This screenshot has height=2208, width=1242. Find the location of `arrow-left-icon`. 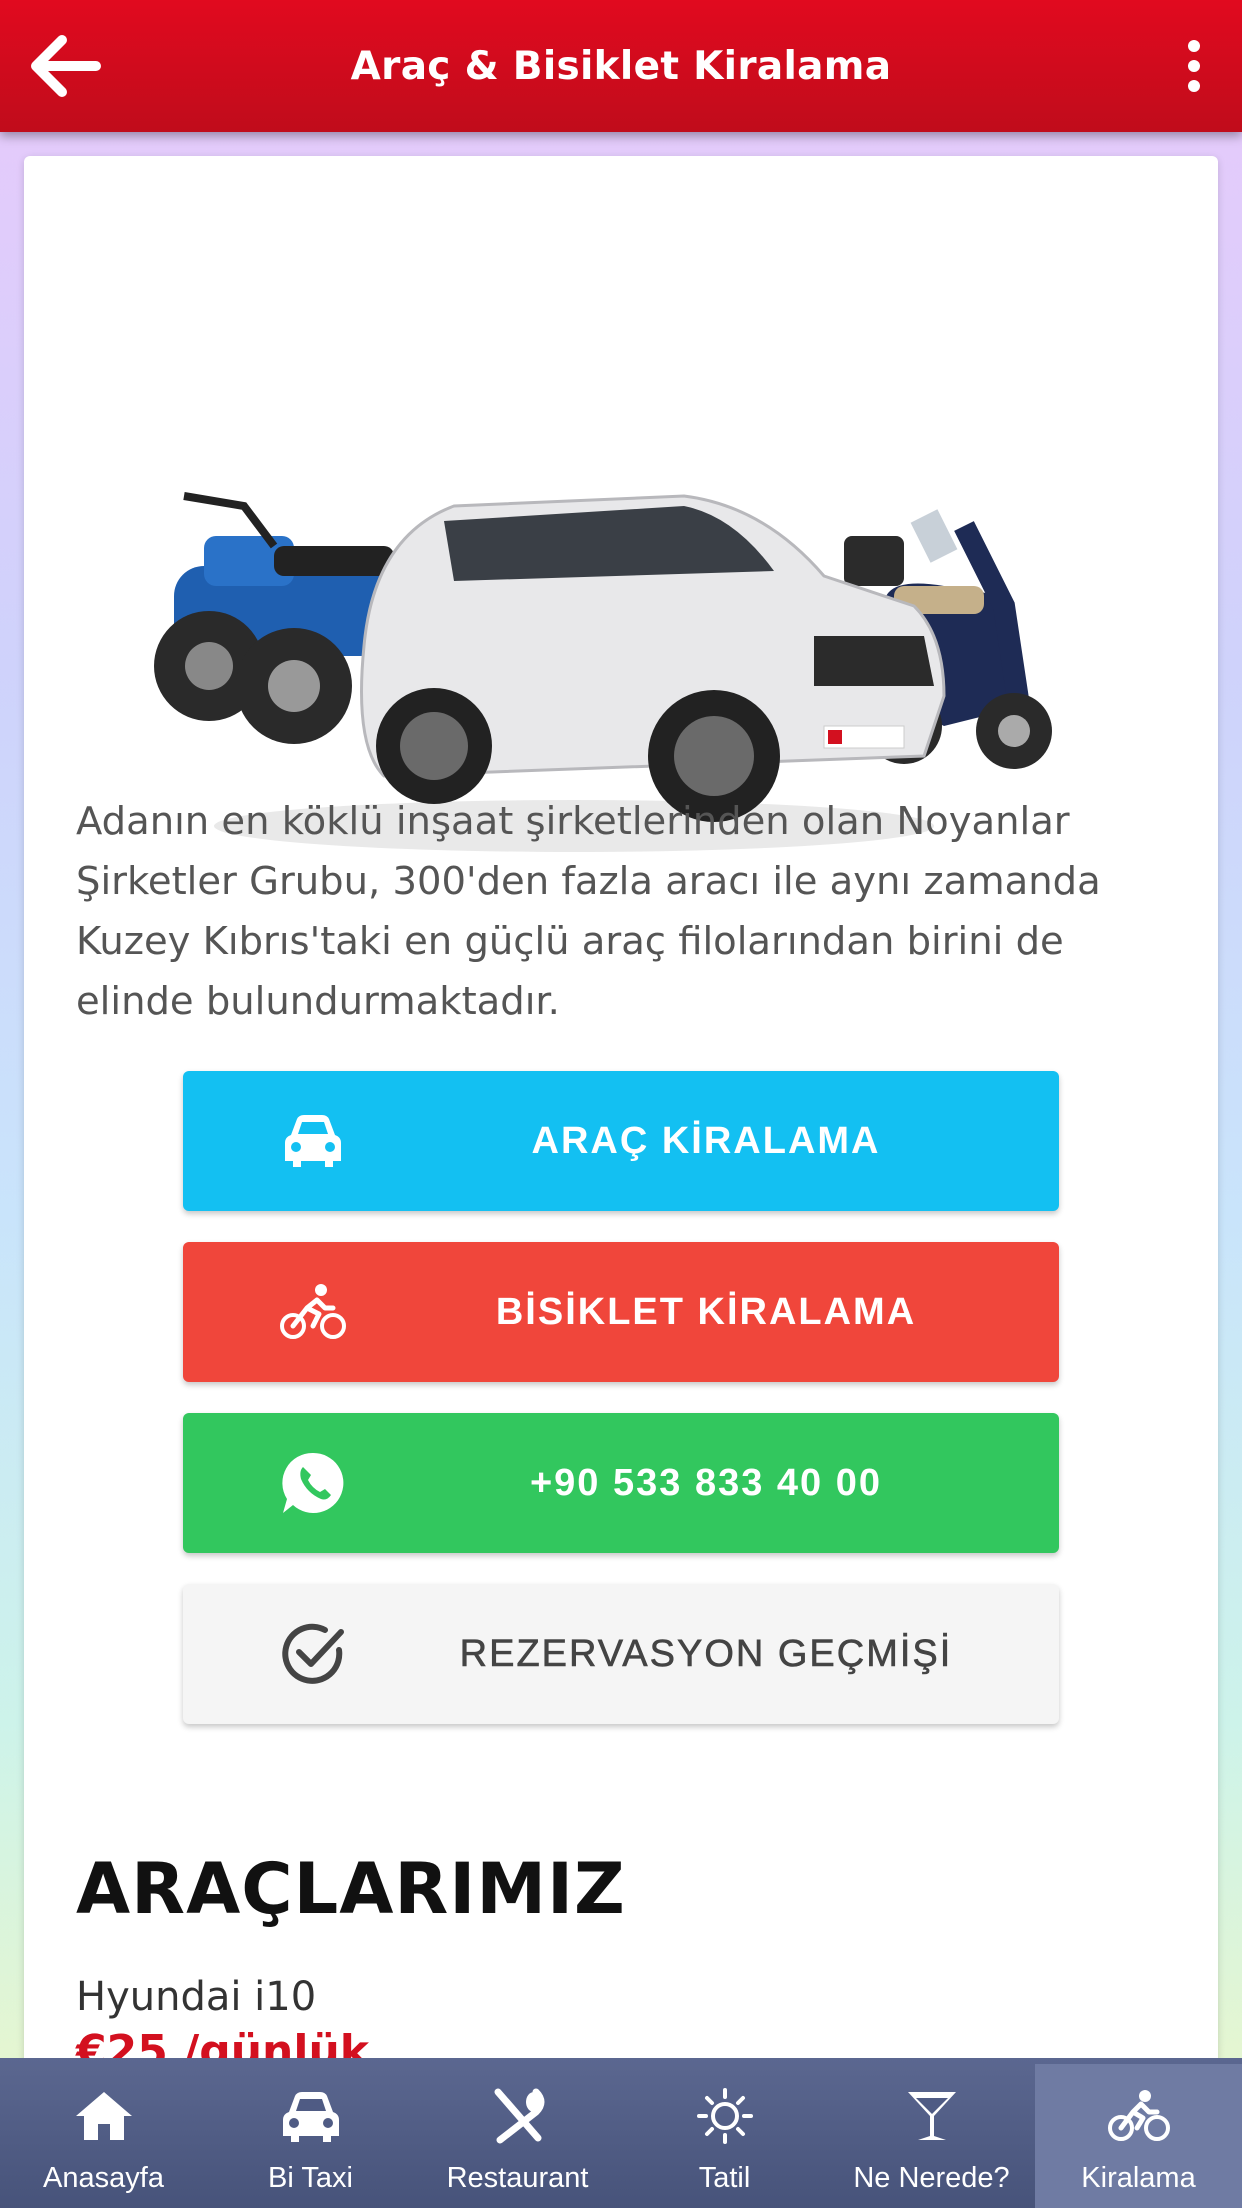

arrow-left-icon is located at coordinates (66, 66).